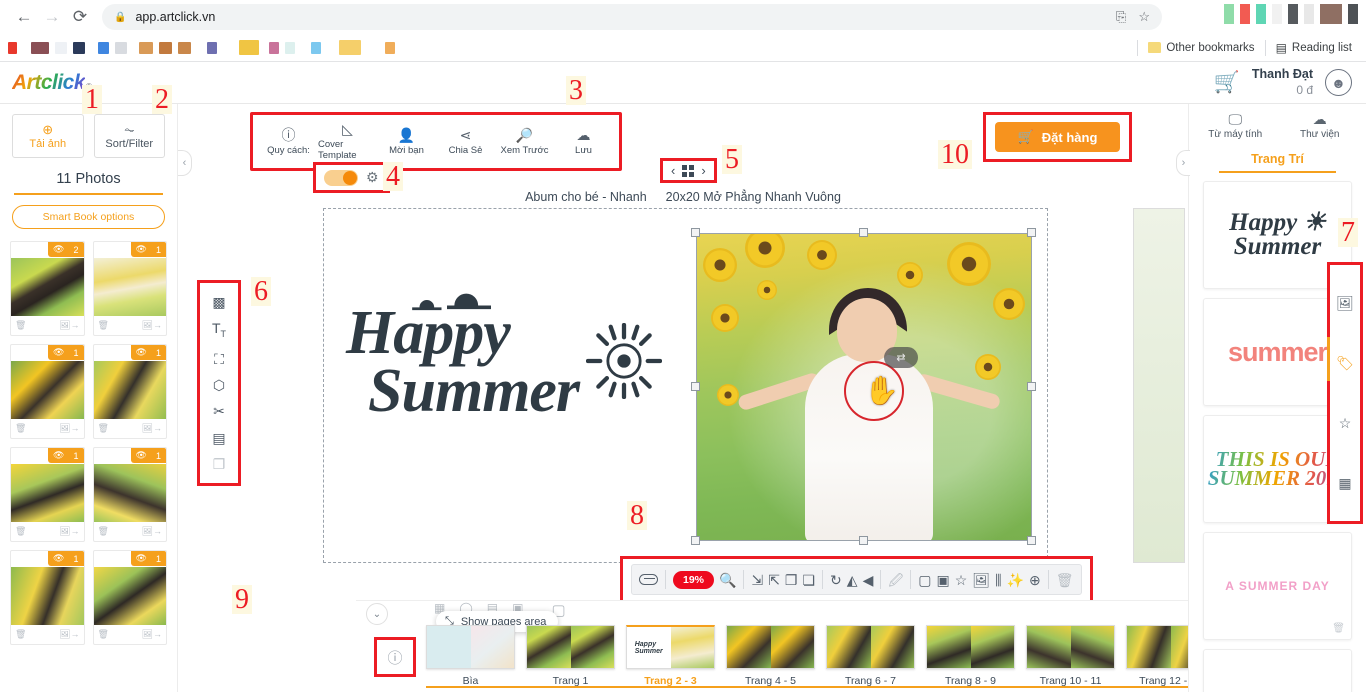 The width and height of the screenshot is (1366, 692). What do you see at coordinates (694, 579) in the screenshot?
I see `zoom-percent-badge: 19%` at bounding box center [694, 579].